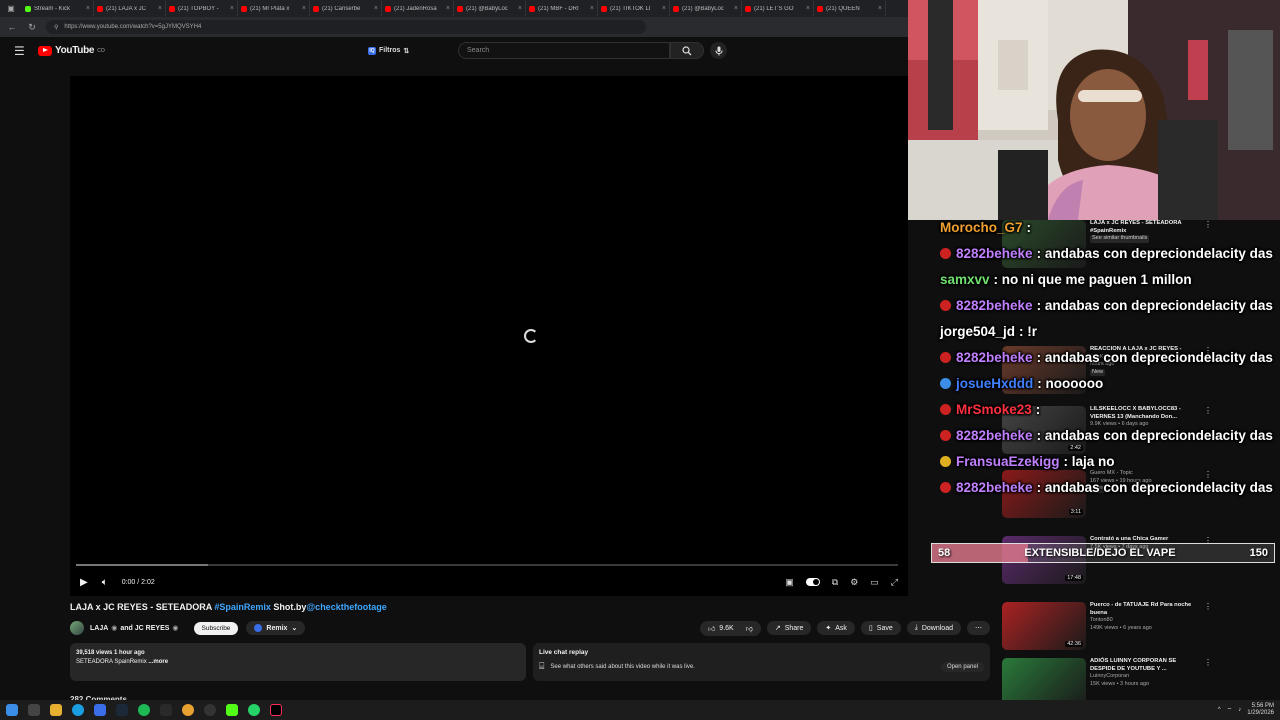 The width and height of the screenshot is (1280, 720). Describe the element at coordinates (994, 409) in the screenshot. I see `chat-username: MrSmoke23` at that location.